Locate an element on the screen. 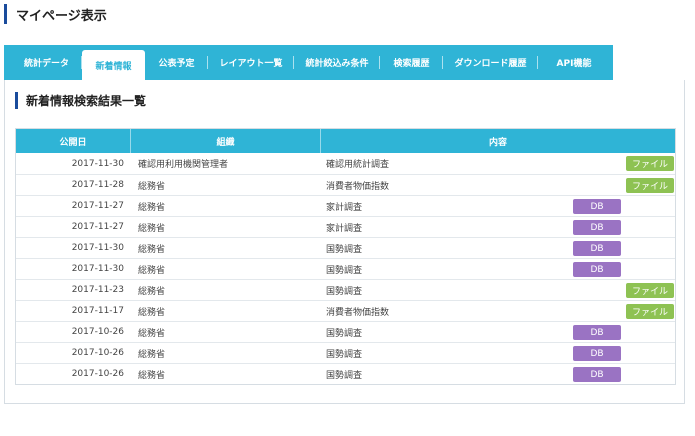 The image size is (695, 436). section-title: 新着情報検索結果一覧 is located at coordinates (86, 101).